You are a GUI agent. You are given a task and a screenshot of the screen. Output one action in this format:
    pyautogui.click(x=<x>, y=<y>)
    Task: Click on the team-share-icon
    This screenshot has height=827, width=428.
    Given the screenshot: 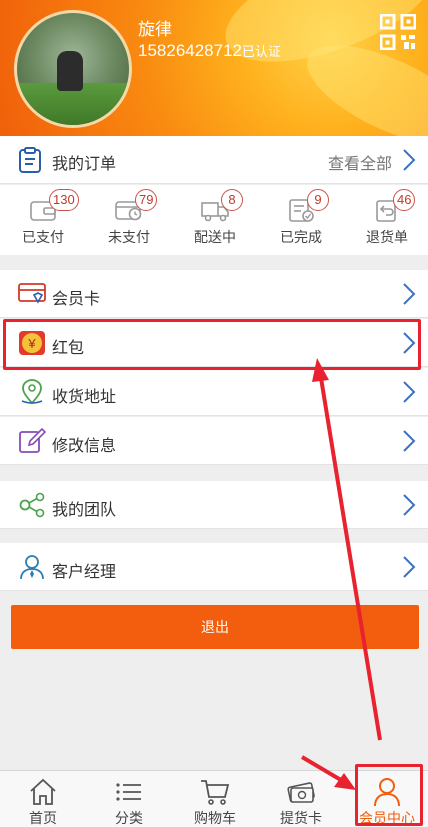 What is the action you would take?
    pyautogui.click(x=32, y=505)
    